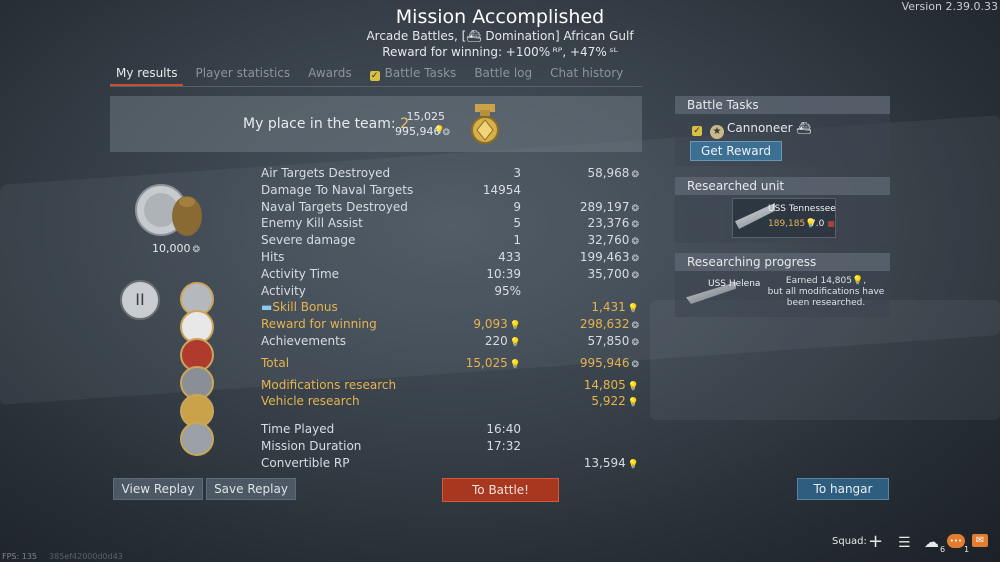 The width and height of the screenshot is (1000, 562). Describe the element at coordinates (503, 74) in the screenshot. I see `tab-battle-log: Battle log` at that location.